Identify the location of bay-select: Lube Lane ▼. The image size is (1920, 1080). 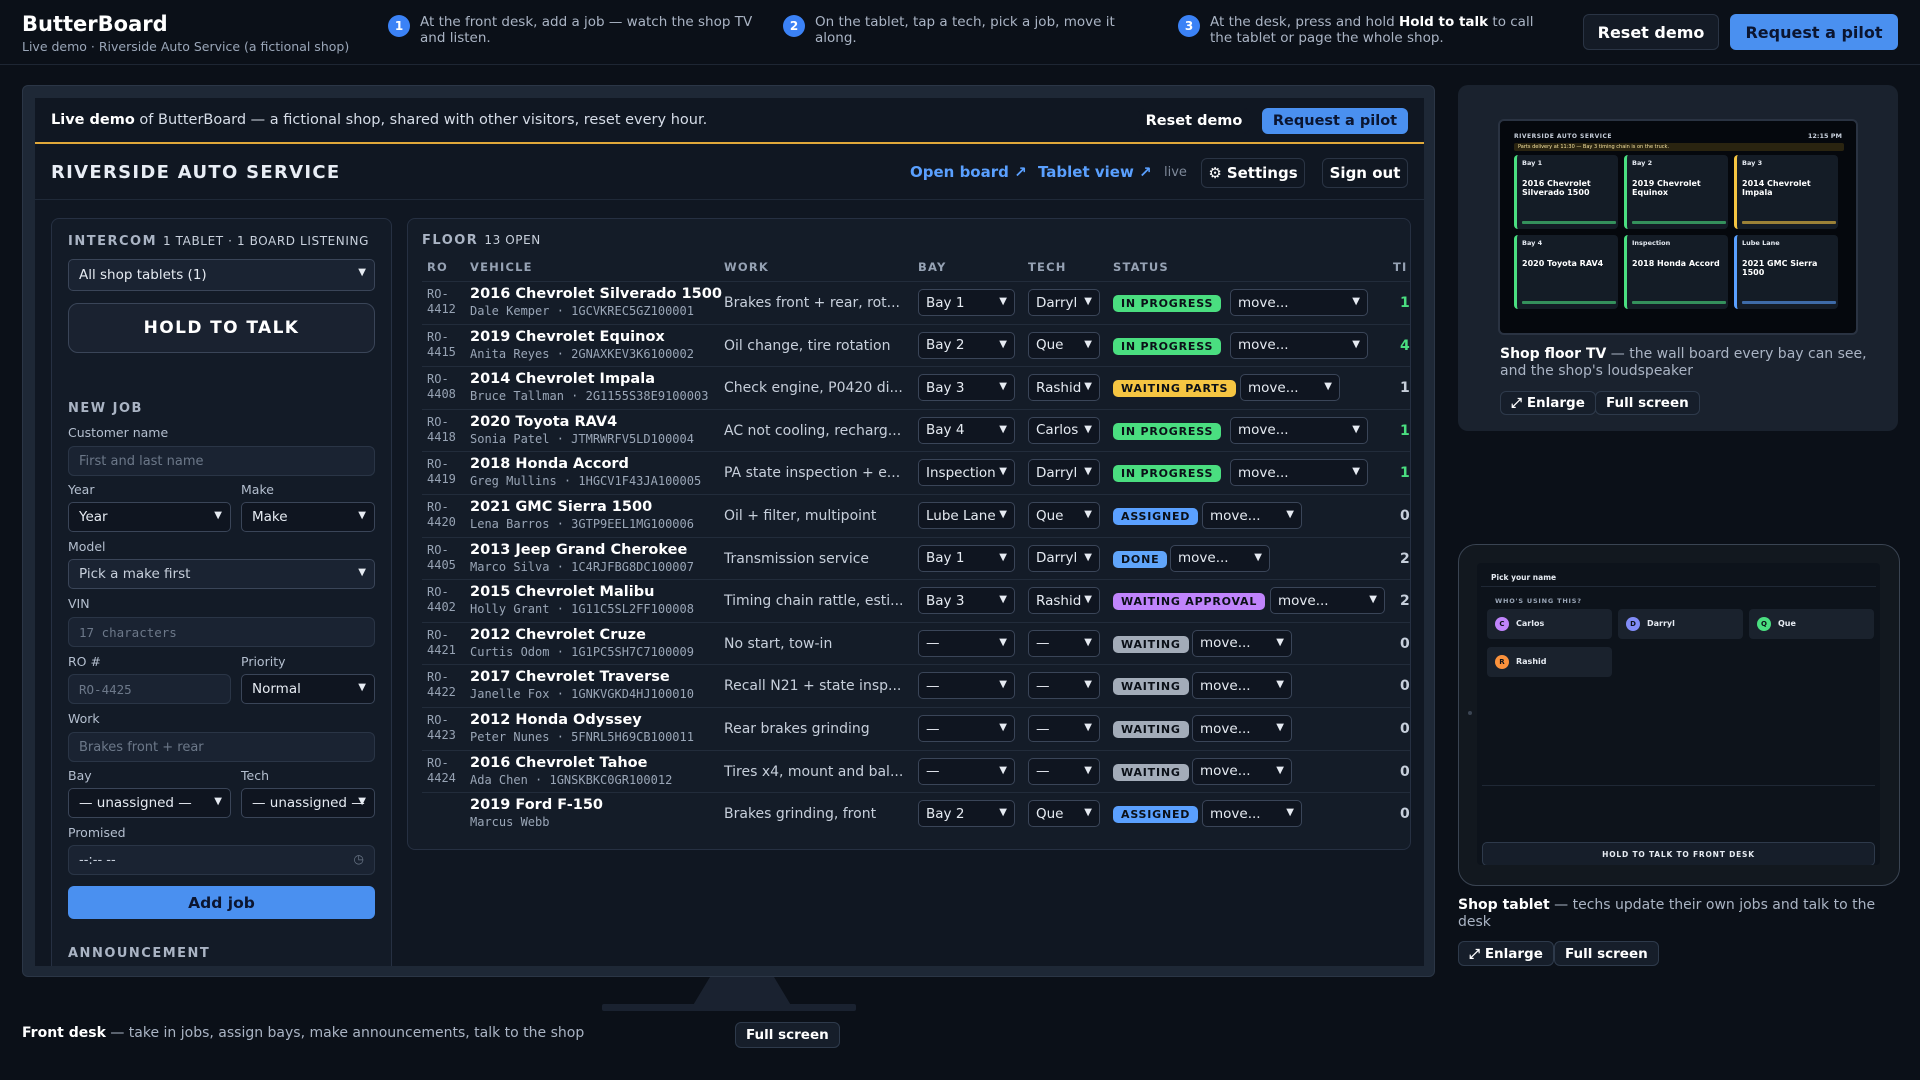
(966, 515).